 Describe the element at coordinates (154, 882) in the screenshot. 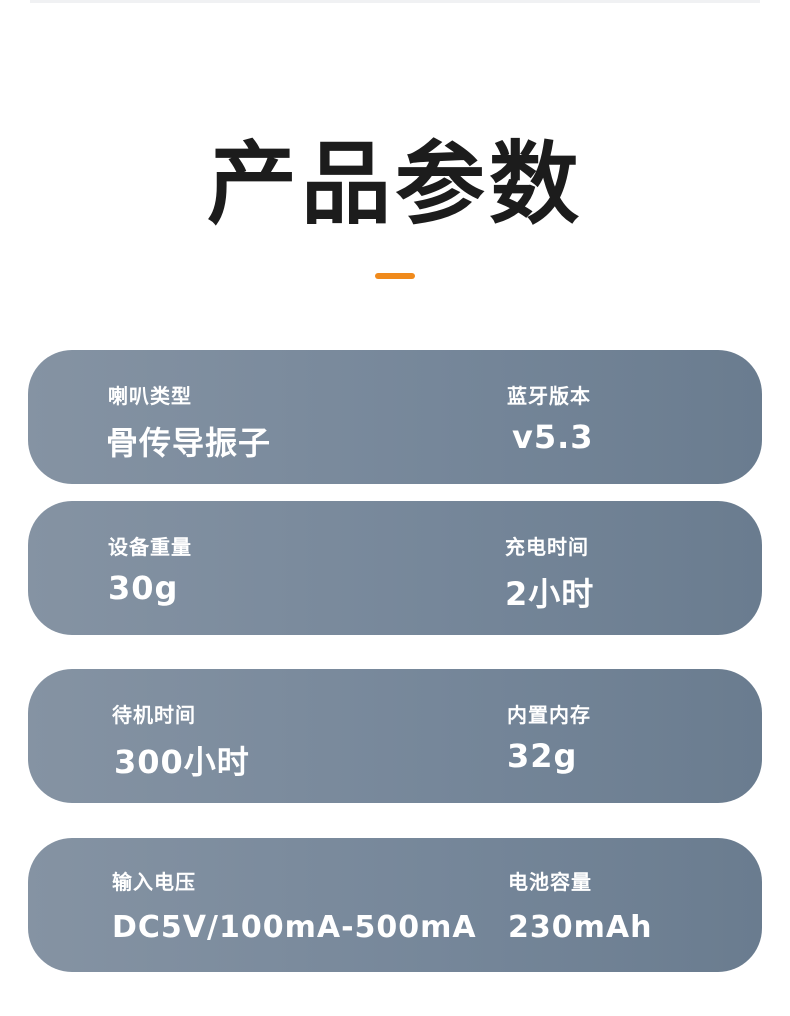

I see `spec-label-input-voltage: 输入电压` at that location.